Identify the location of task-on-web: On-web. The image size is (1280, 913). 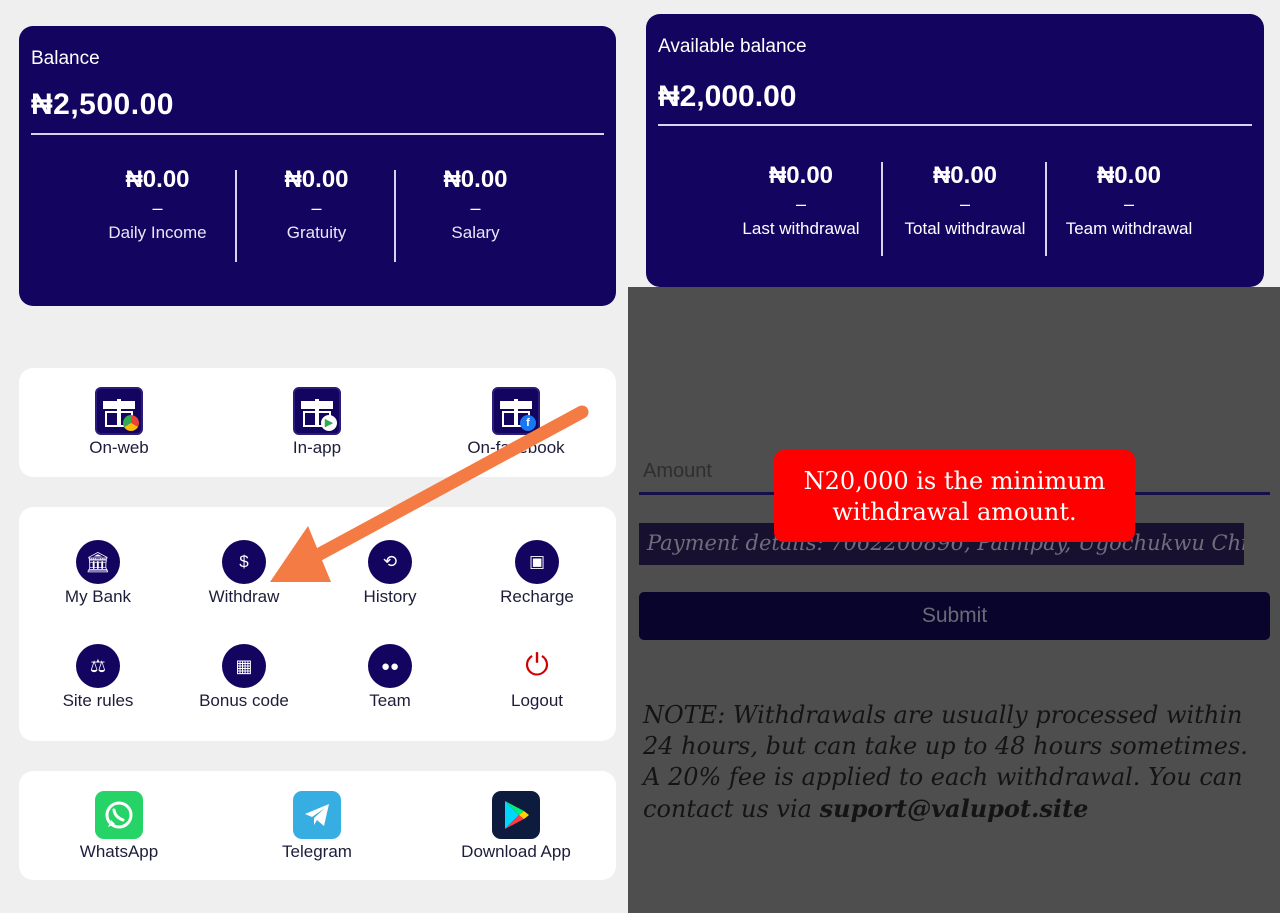
(119, 422).